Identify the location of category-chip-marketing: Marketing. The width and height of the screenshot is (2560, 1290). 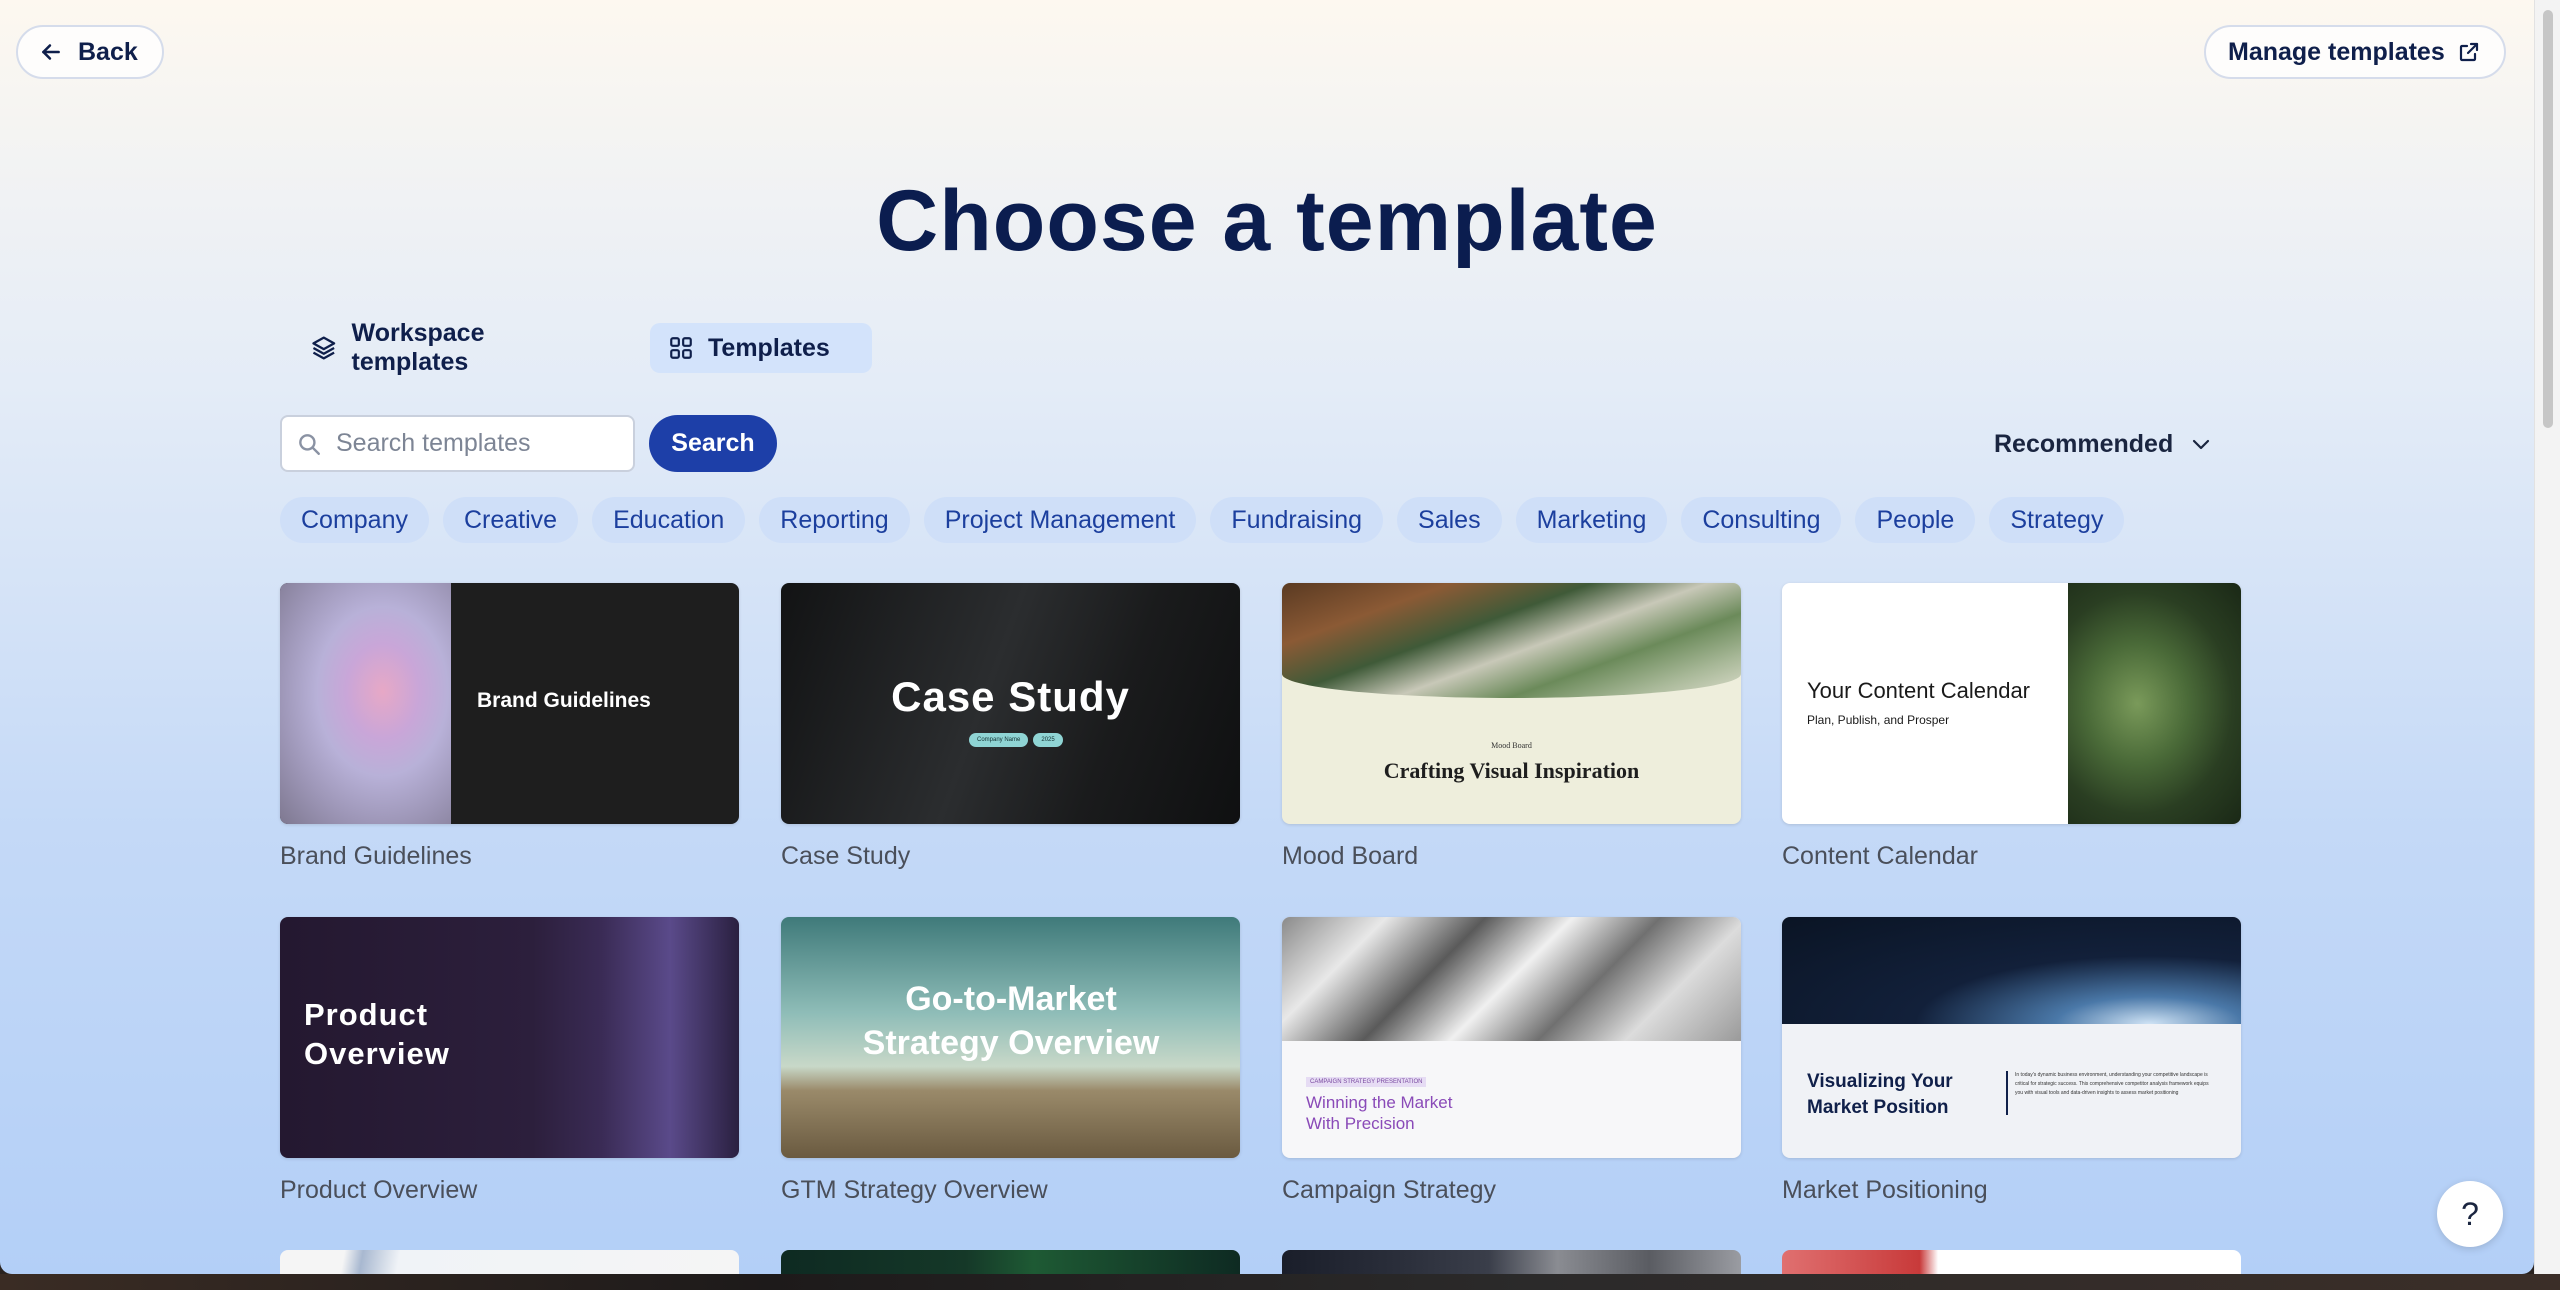
(1591, 520).